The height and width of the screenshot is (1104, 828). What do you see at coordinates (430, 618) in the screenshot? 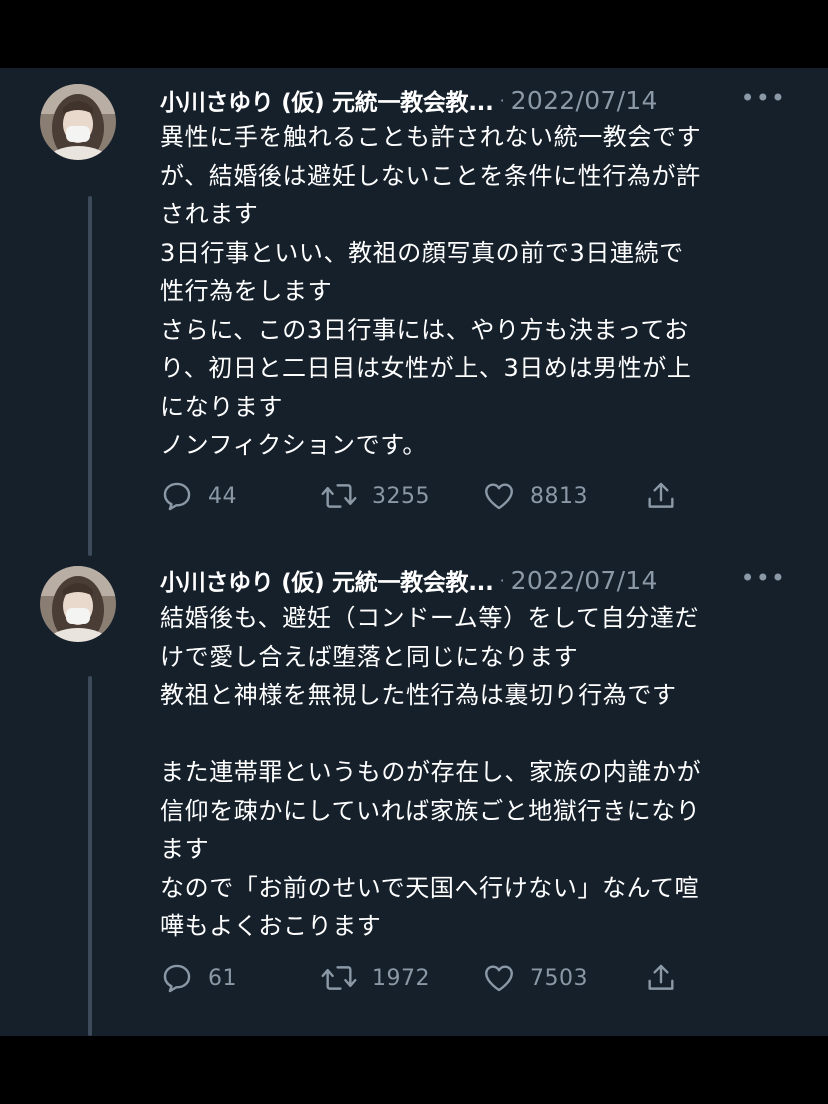
I see `tweet-text-line: 結婚後も、避妊（コンドーム等）をして自分達だ` at bounding box center [430, 618].